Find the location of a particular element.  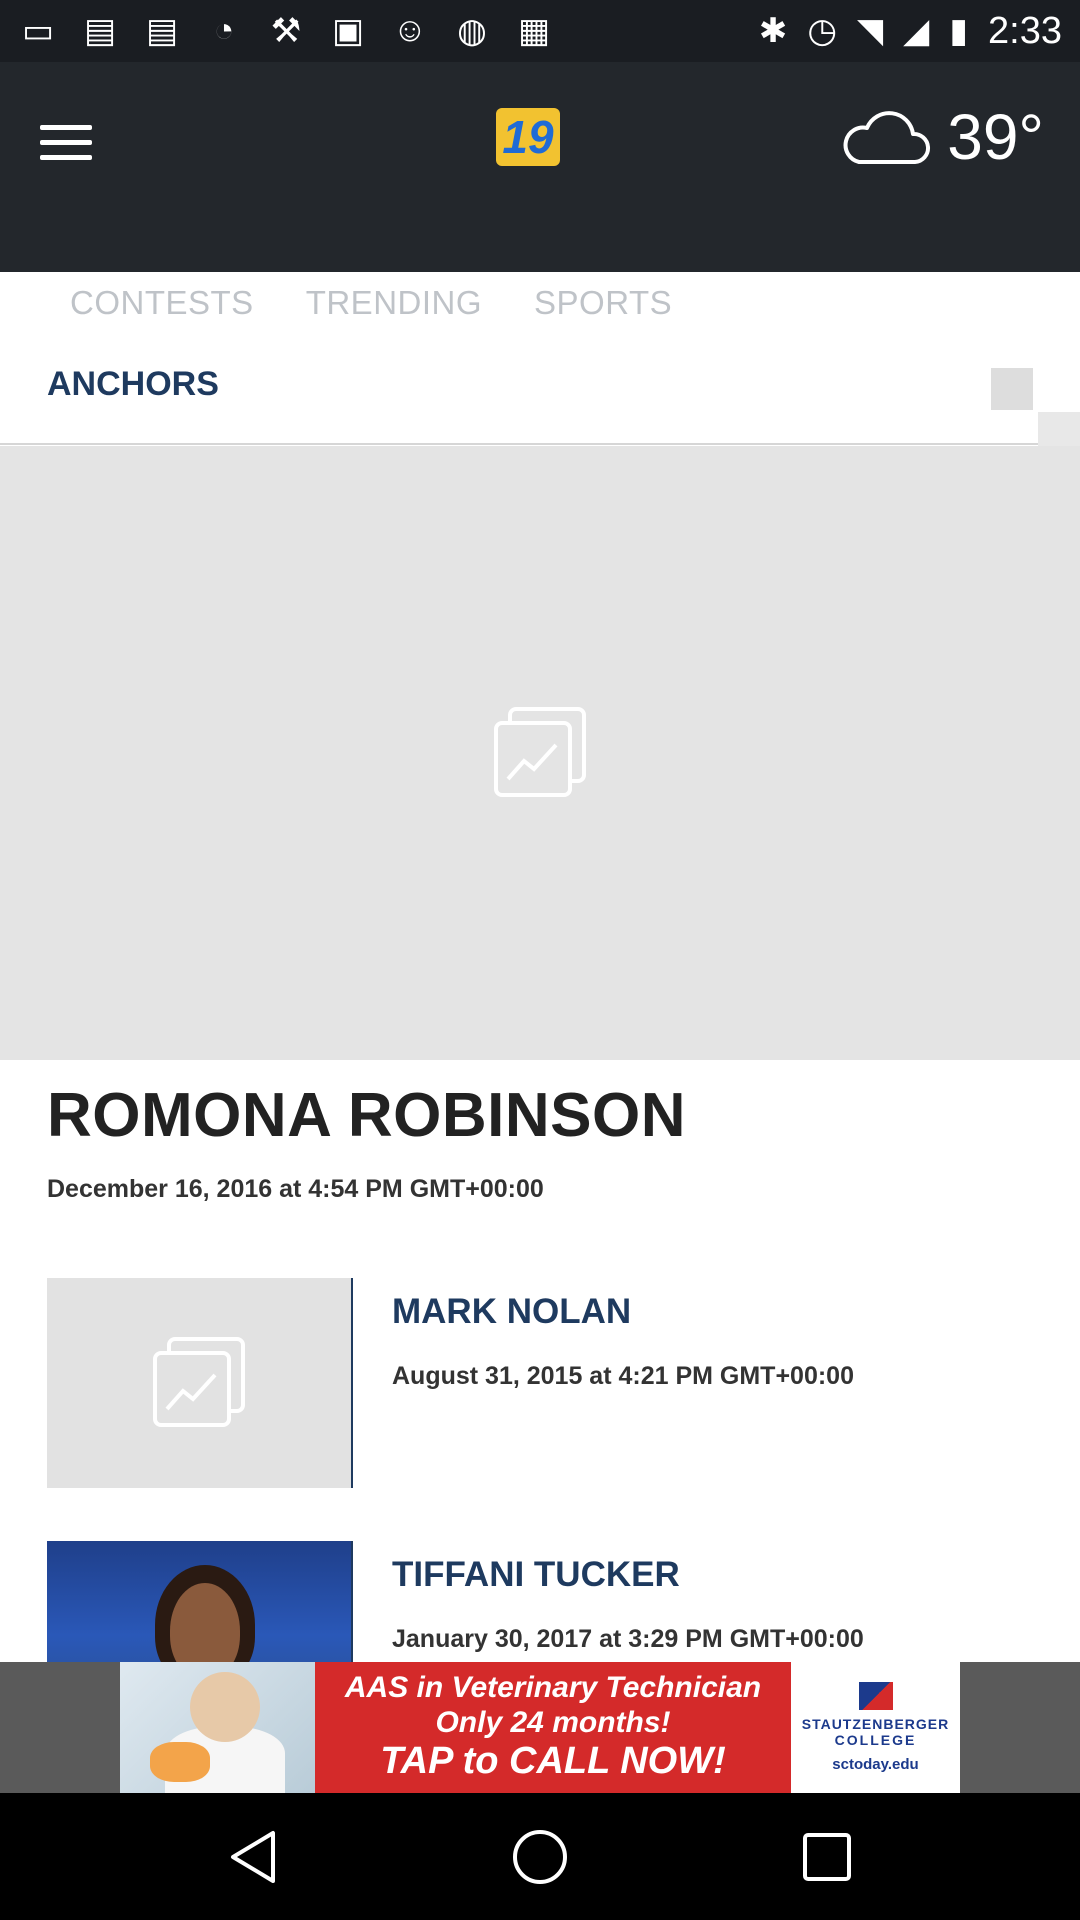

back-button is located at coordinates (253, 1857).